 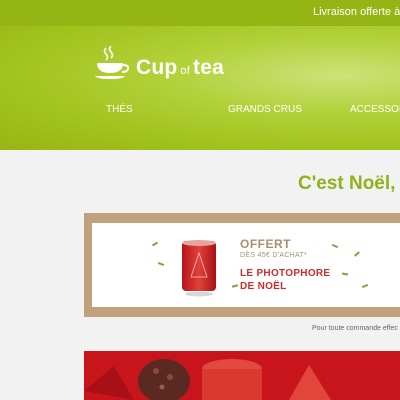 I want to click on offer-disclaimer: Pour toute commande effec, so click(x=355, y=328).